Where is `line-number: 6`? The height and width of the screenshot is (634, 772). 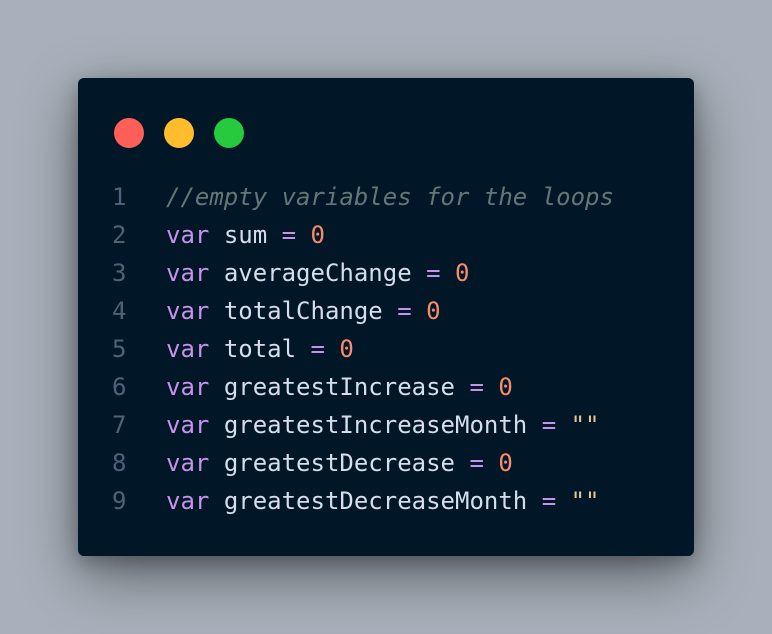
line-number: 6 is located at coordinates (119, 387).